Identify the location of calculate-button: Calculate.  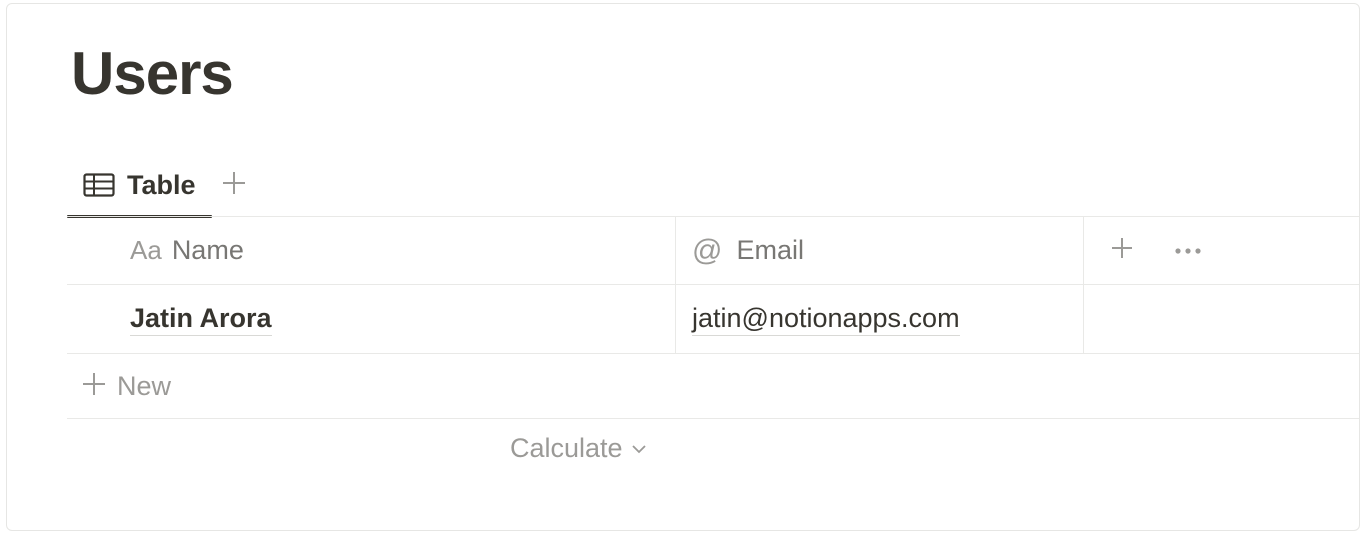
(578, 448).